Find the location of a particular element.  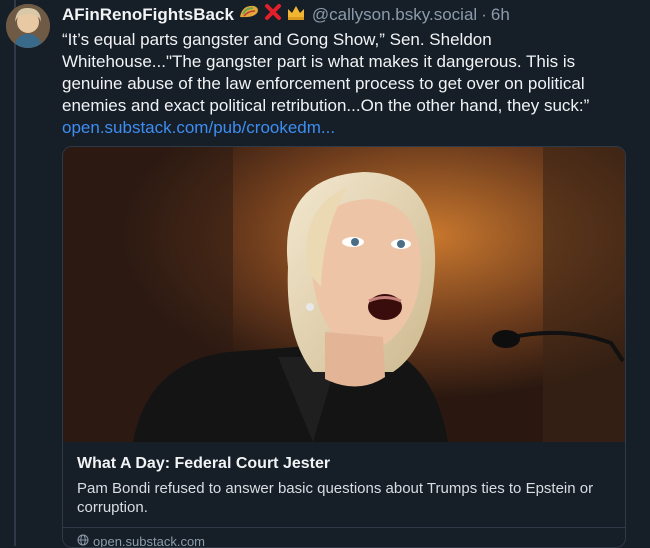

avatar is located at coordinates (28, 26).